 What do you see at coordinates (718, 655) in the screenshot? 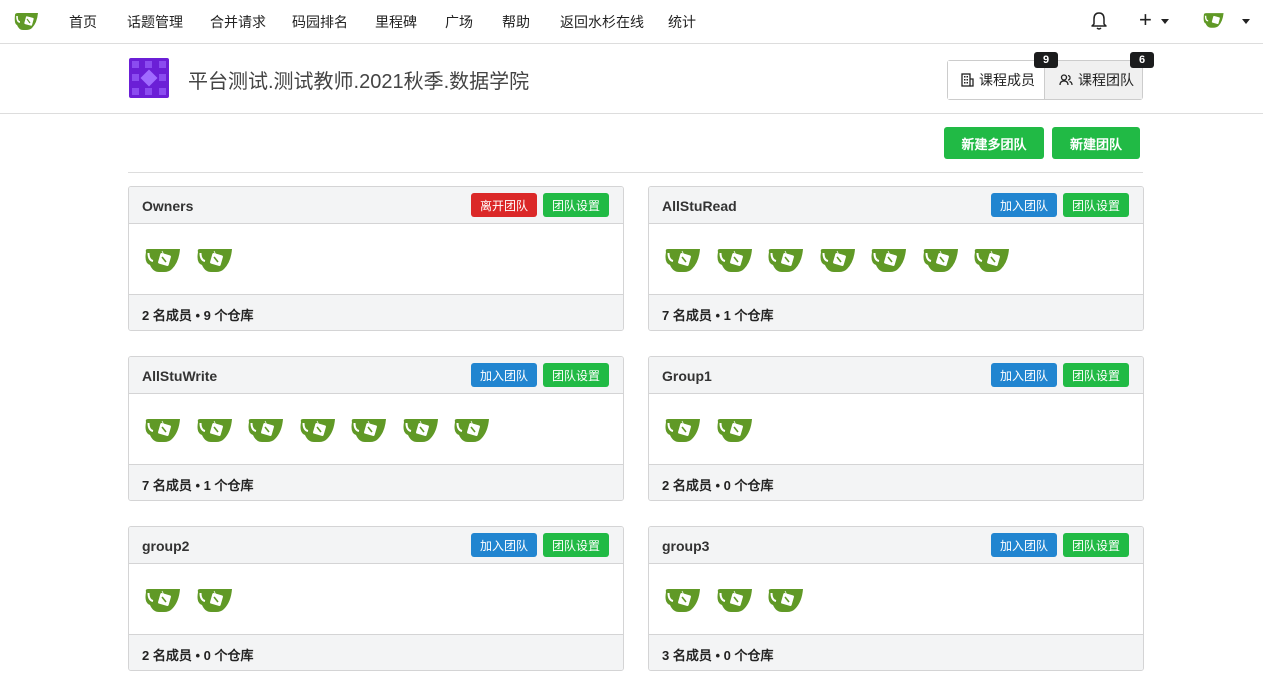
I see `team-summary: 3 名成员 • 0 个仓库` at bounding box center [718, 655].